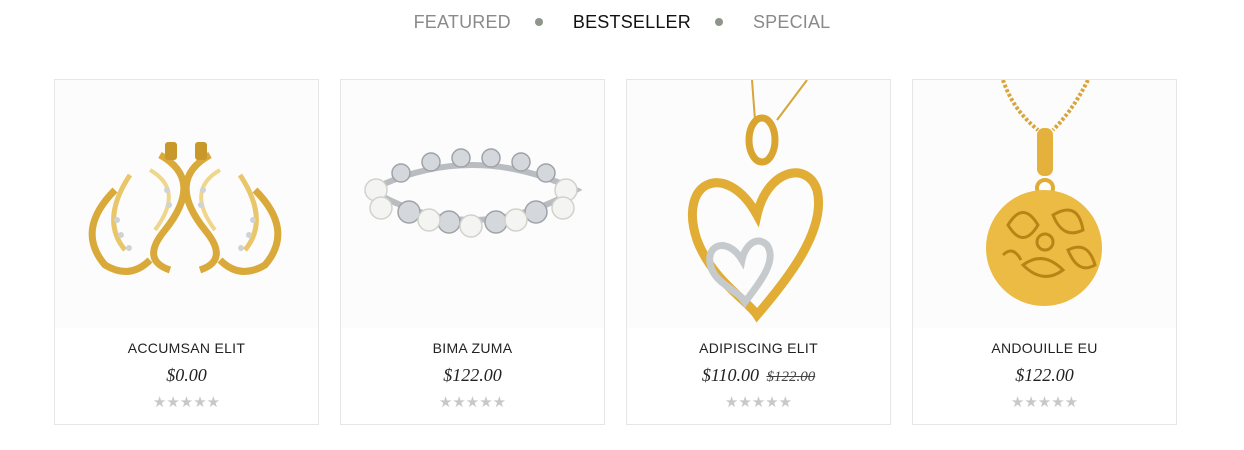 This screenshot has width=1244, height=450. I want to click on product-old-price: $122.00, so click(791, 377).